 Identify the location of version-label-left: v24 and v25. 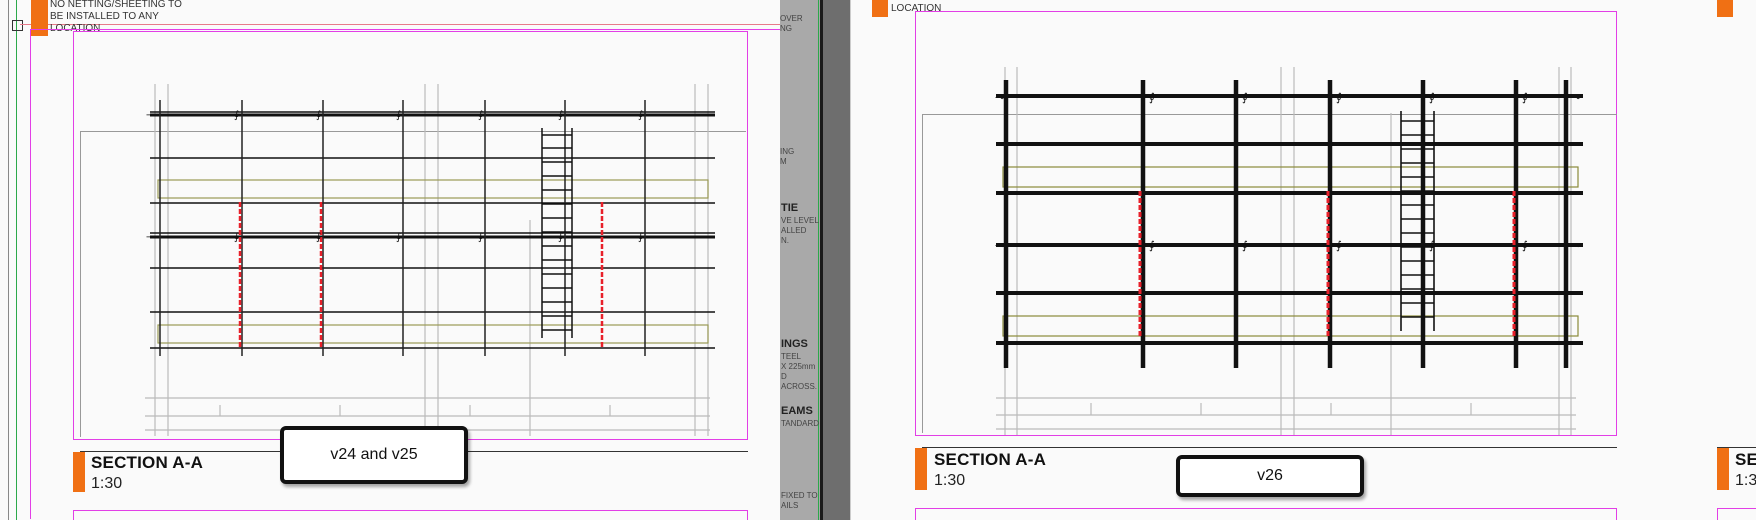
(374, 455).